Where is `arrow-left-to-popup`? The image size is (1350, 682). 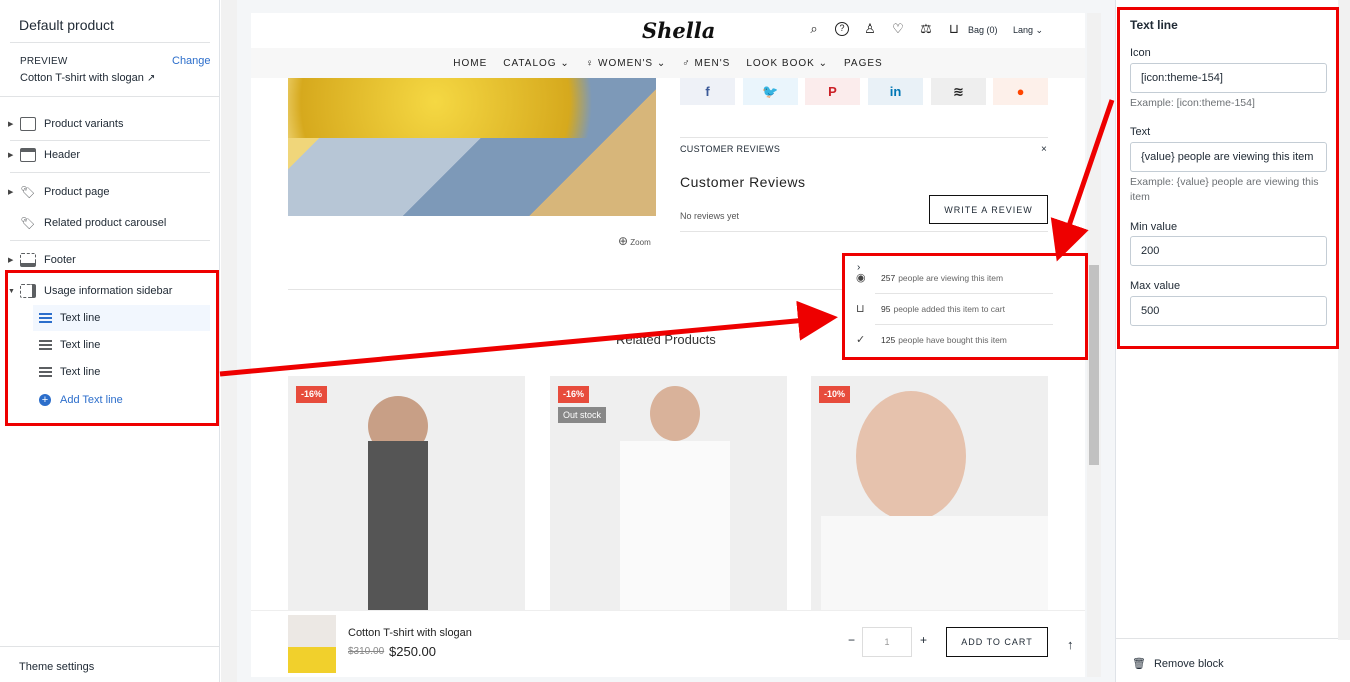
arrow-left-to-popup is located at coordinates (528, 338).